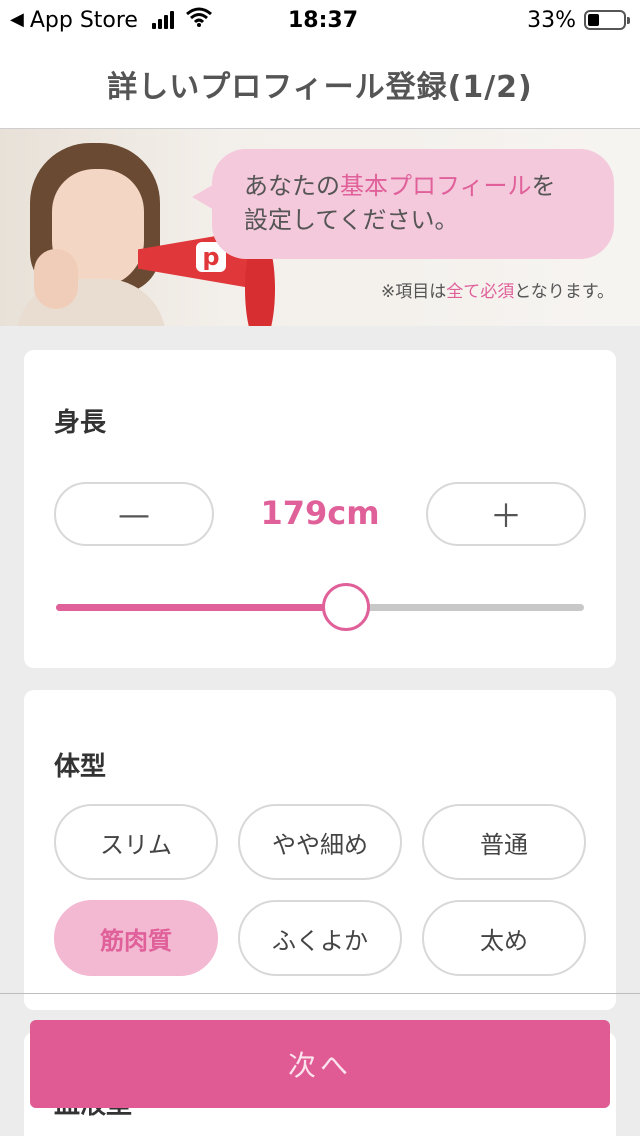 This screenshot has height=1136, width=640. What do you see at coordinates (551, 20) in the screenshot?
I see `battery-percent: 33%` at bounding box center [551, 20].